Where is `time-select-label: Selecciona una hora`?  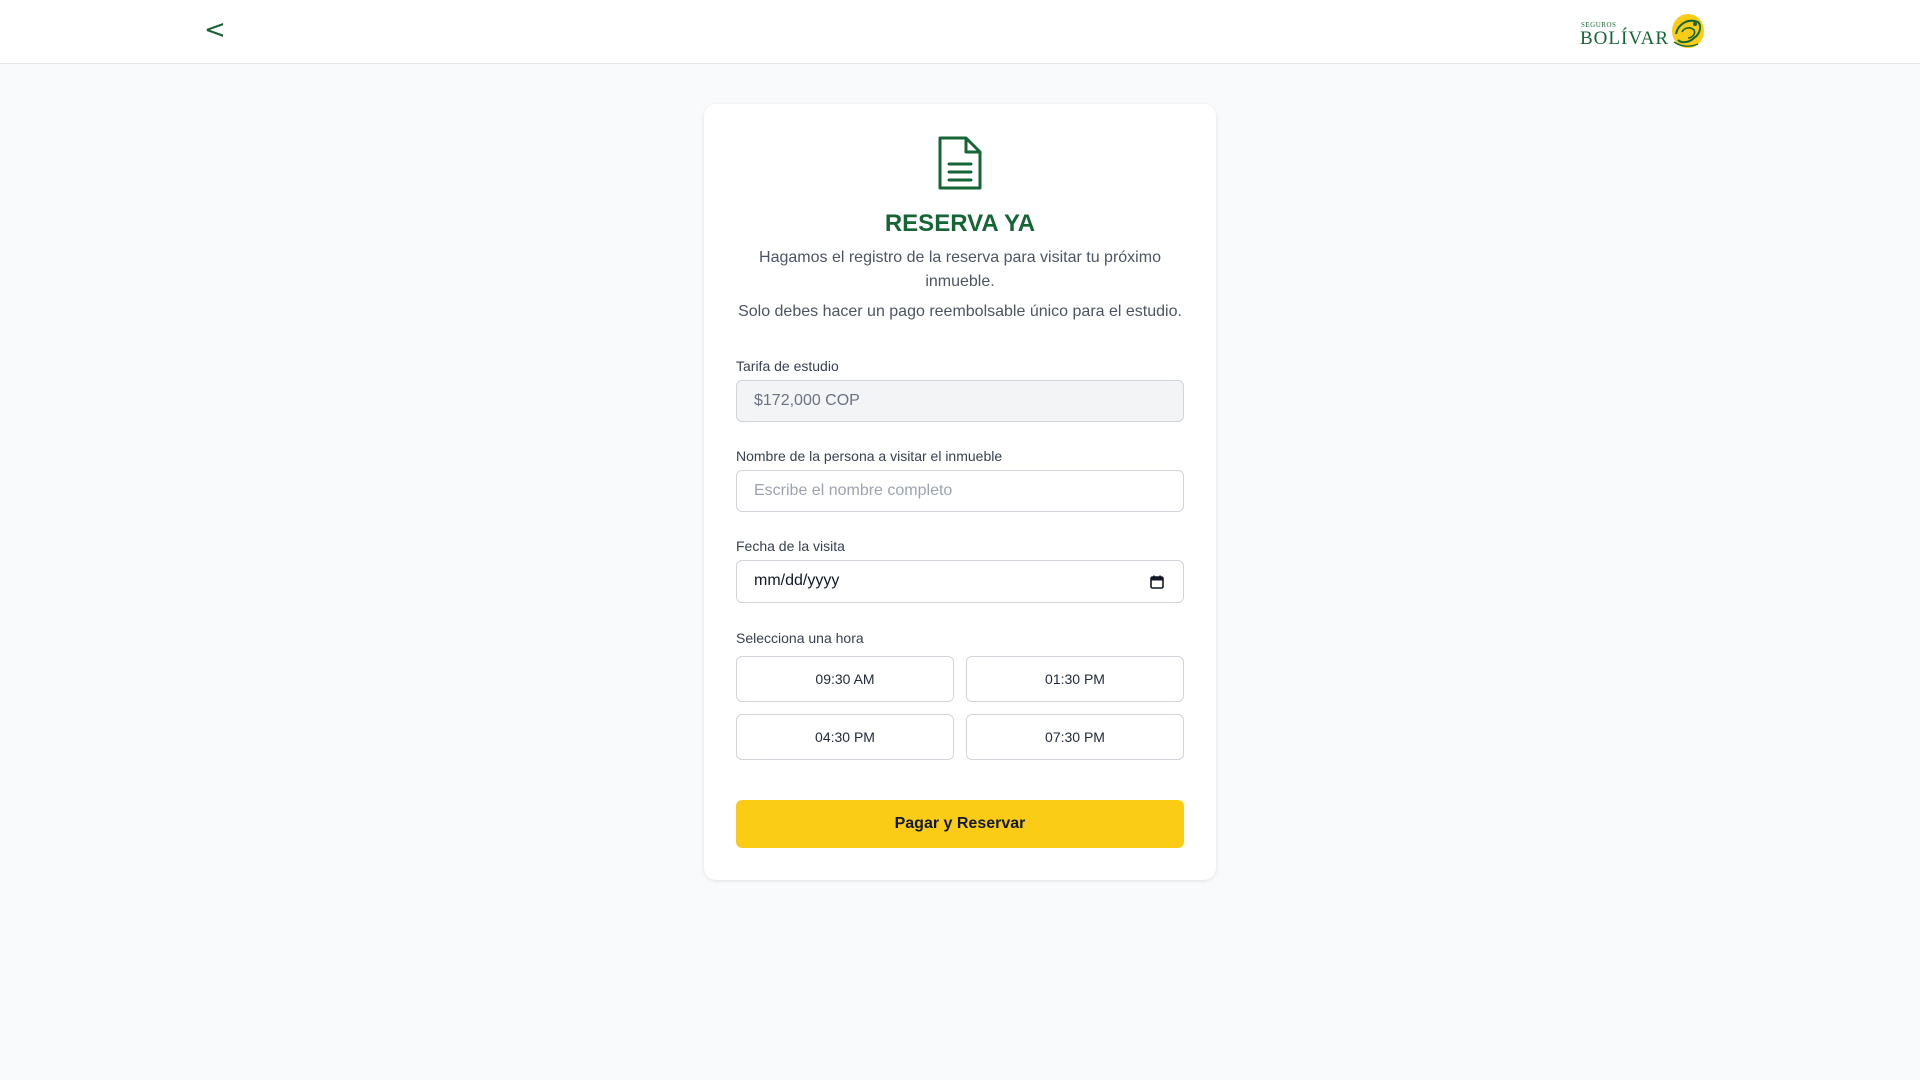 time-select-label: Selecciona una hora is located at coordinates (800, 638).